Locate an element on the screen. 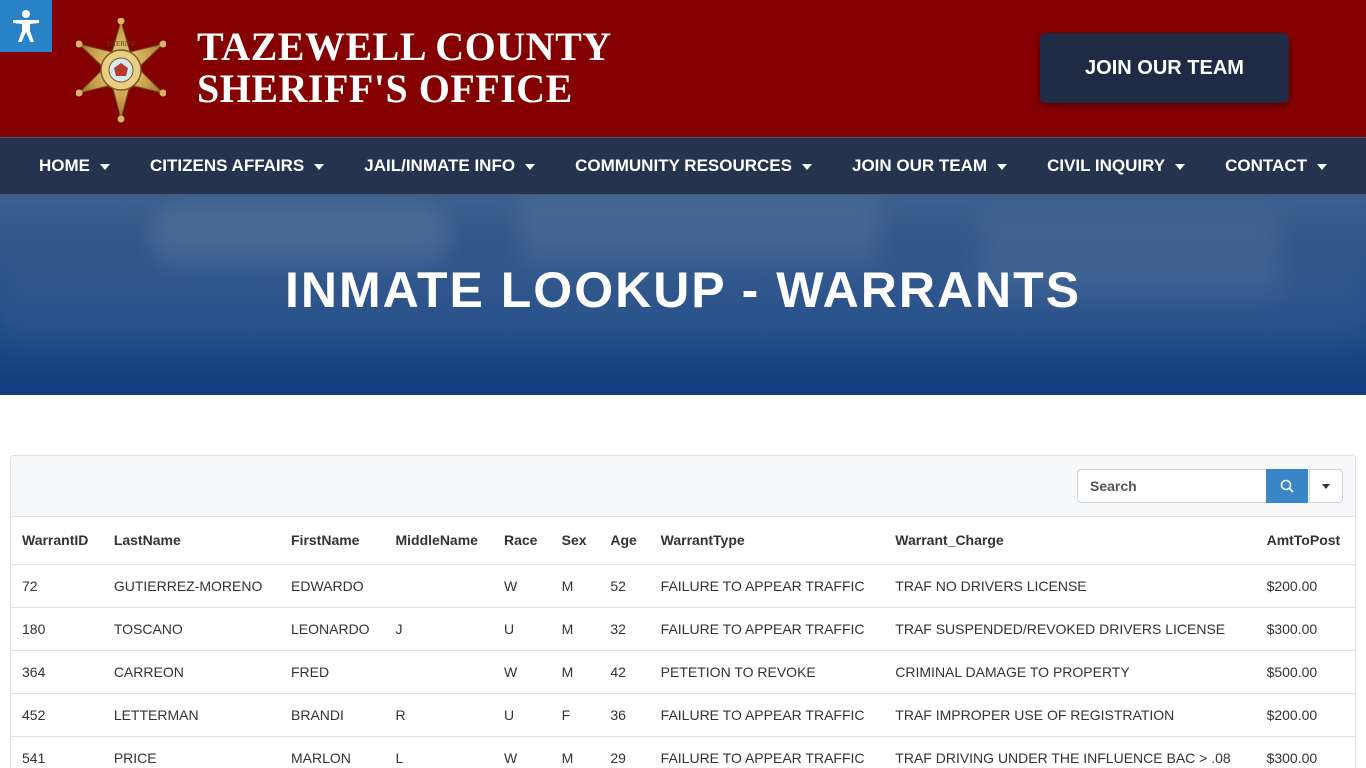  site-title-line2: SHERIFF'S OFFICE is located at coordinates (385, 88).